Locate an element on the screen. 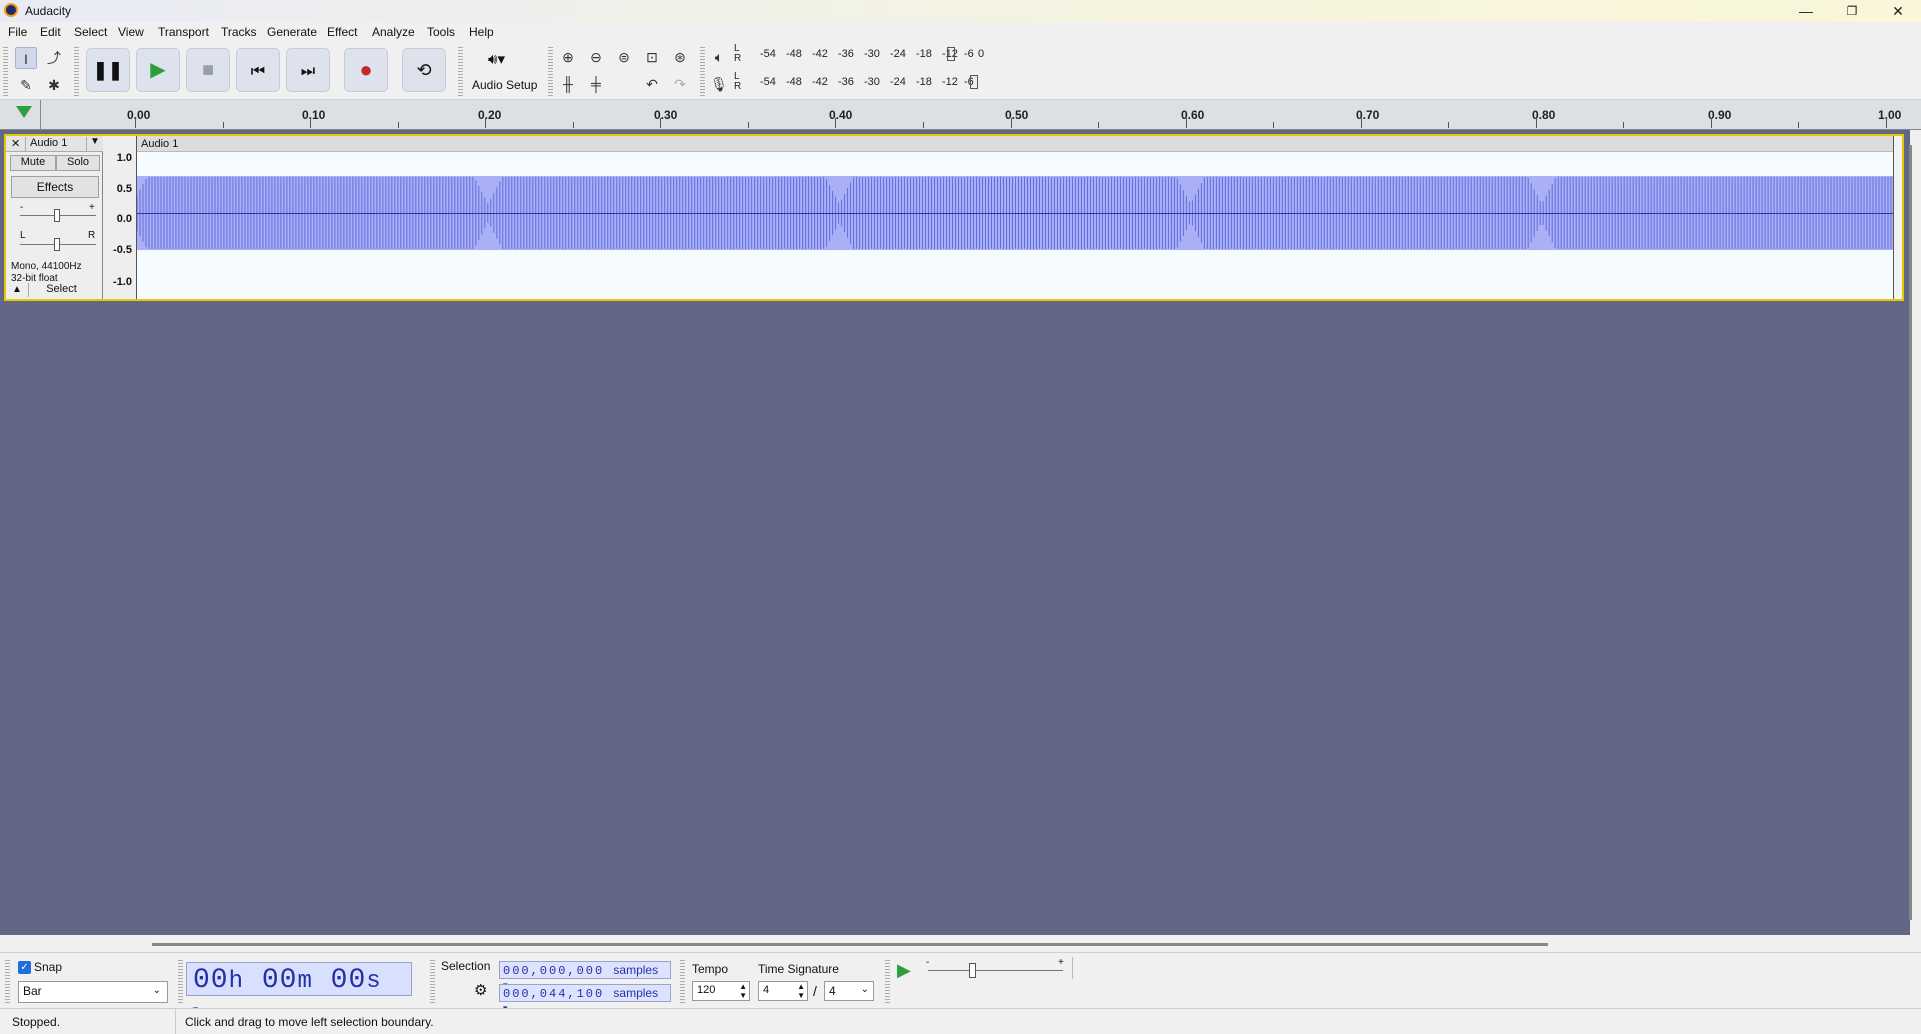 Image resolution: width=1921 pixels, height=1034 pixels. pause-icon: ❚❚ is located at coordinates (108, 70).